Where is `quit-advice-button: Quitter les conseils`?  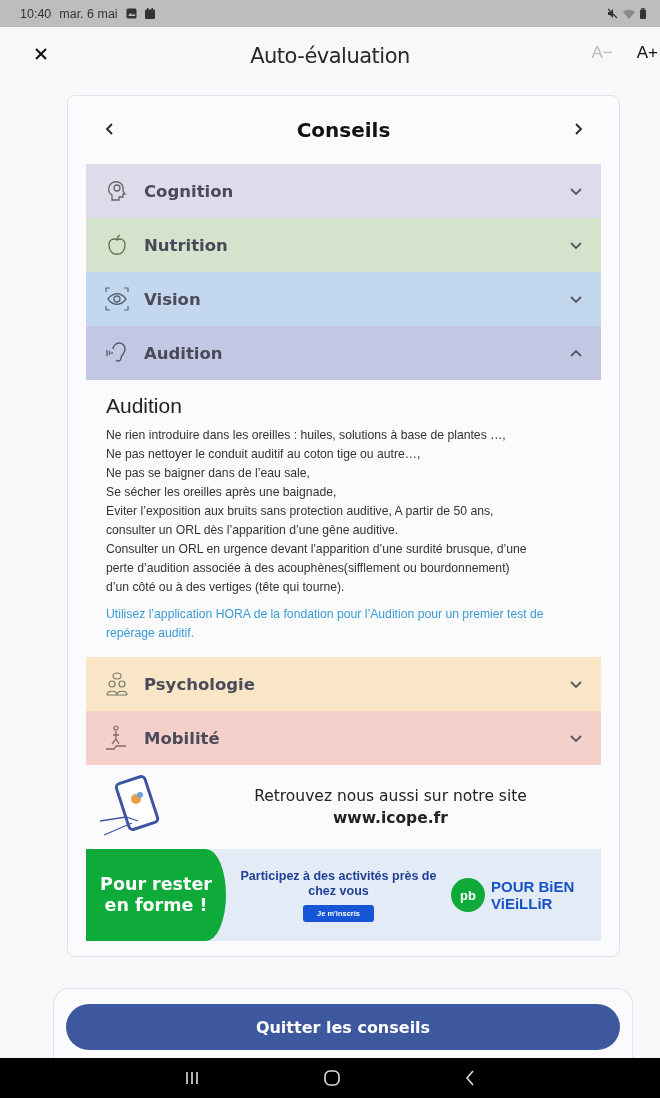 quit-advice-button: Quitter les conseils is located at coordinates (343, 1027).